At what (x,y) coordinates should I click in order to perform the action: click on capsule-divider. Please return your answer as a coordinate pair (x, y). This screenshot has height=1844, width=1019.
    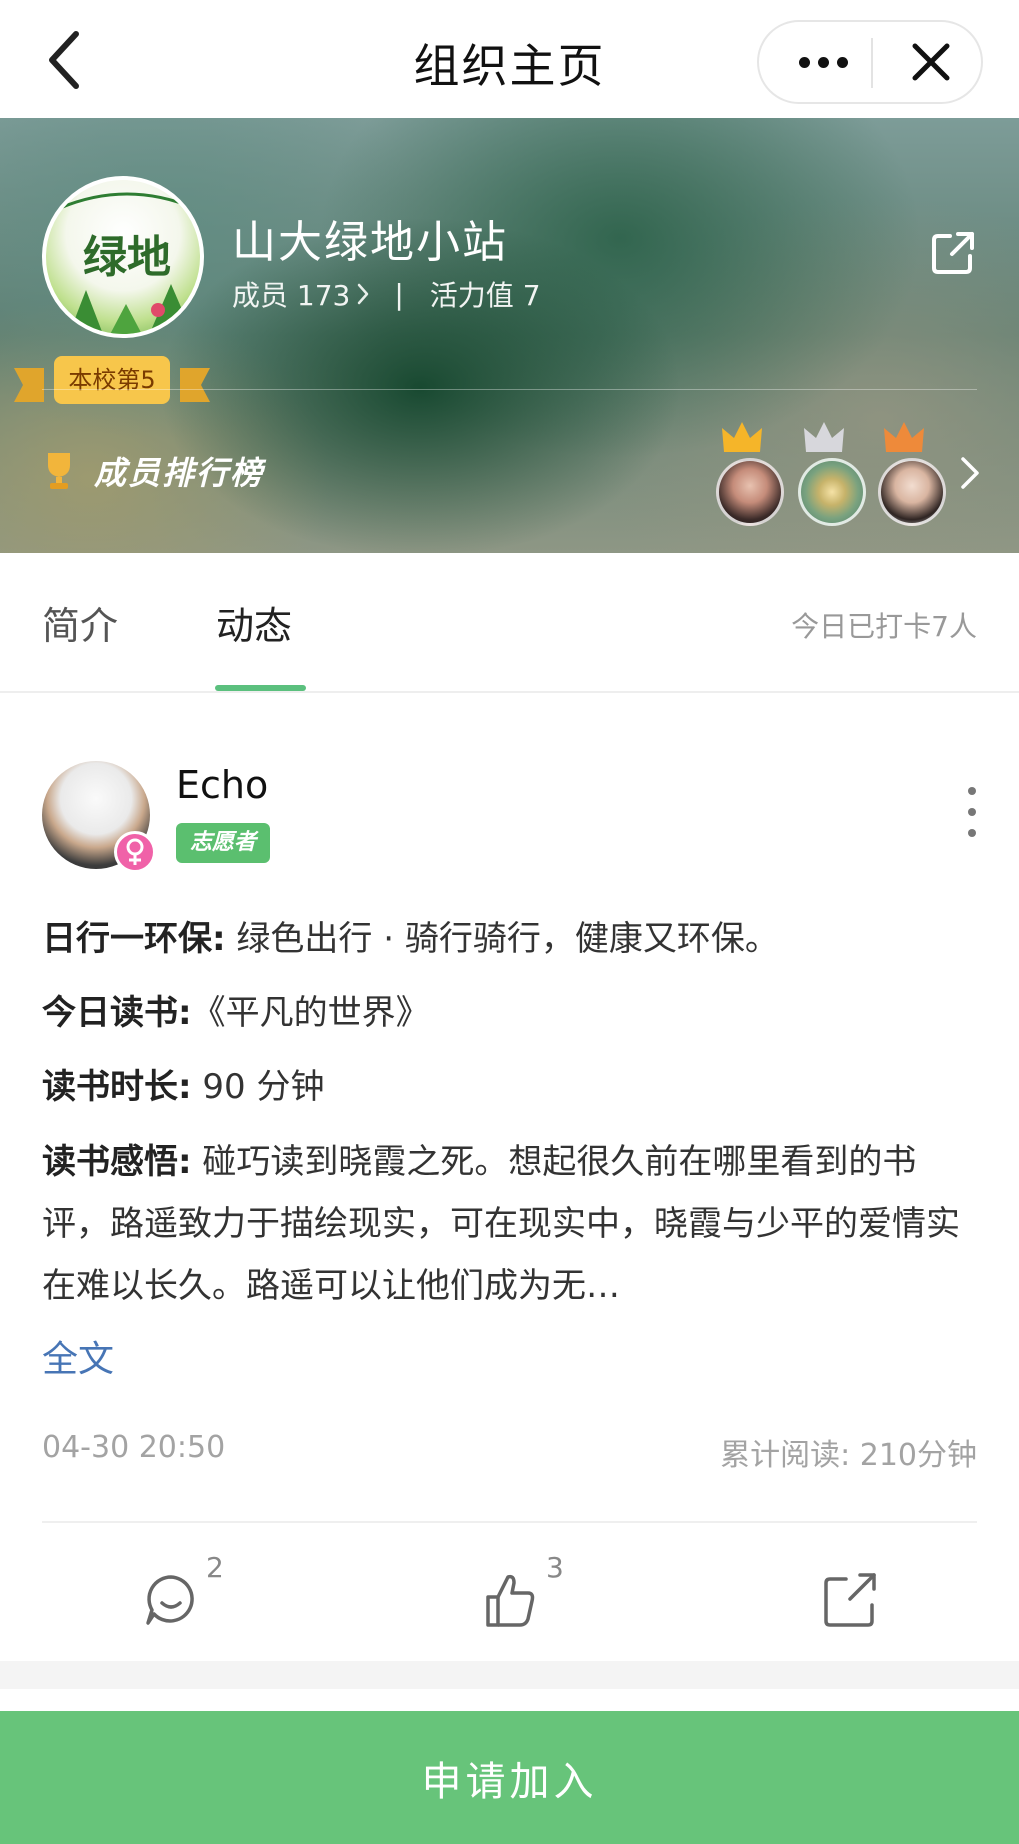
    Looking at the image, I should click on (872, 63).